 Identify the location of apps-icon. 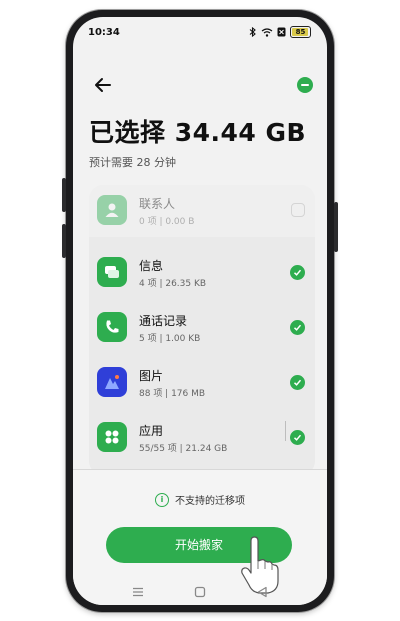
(112, 437).